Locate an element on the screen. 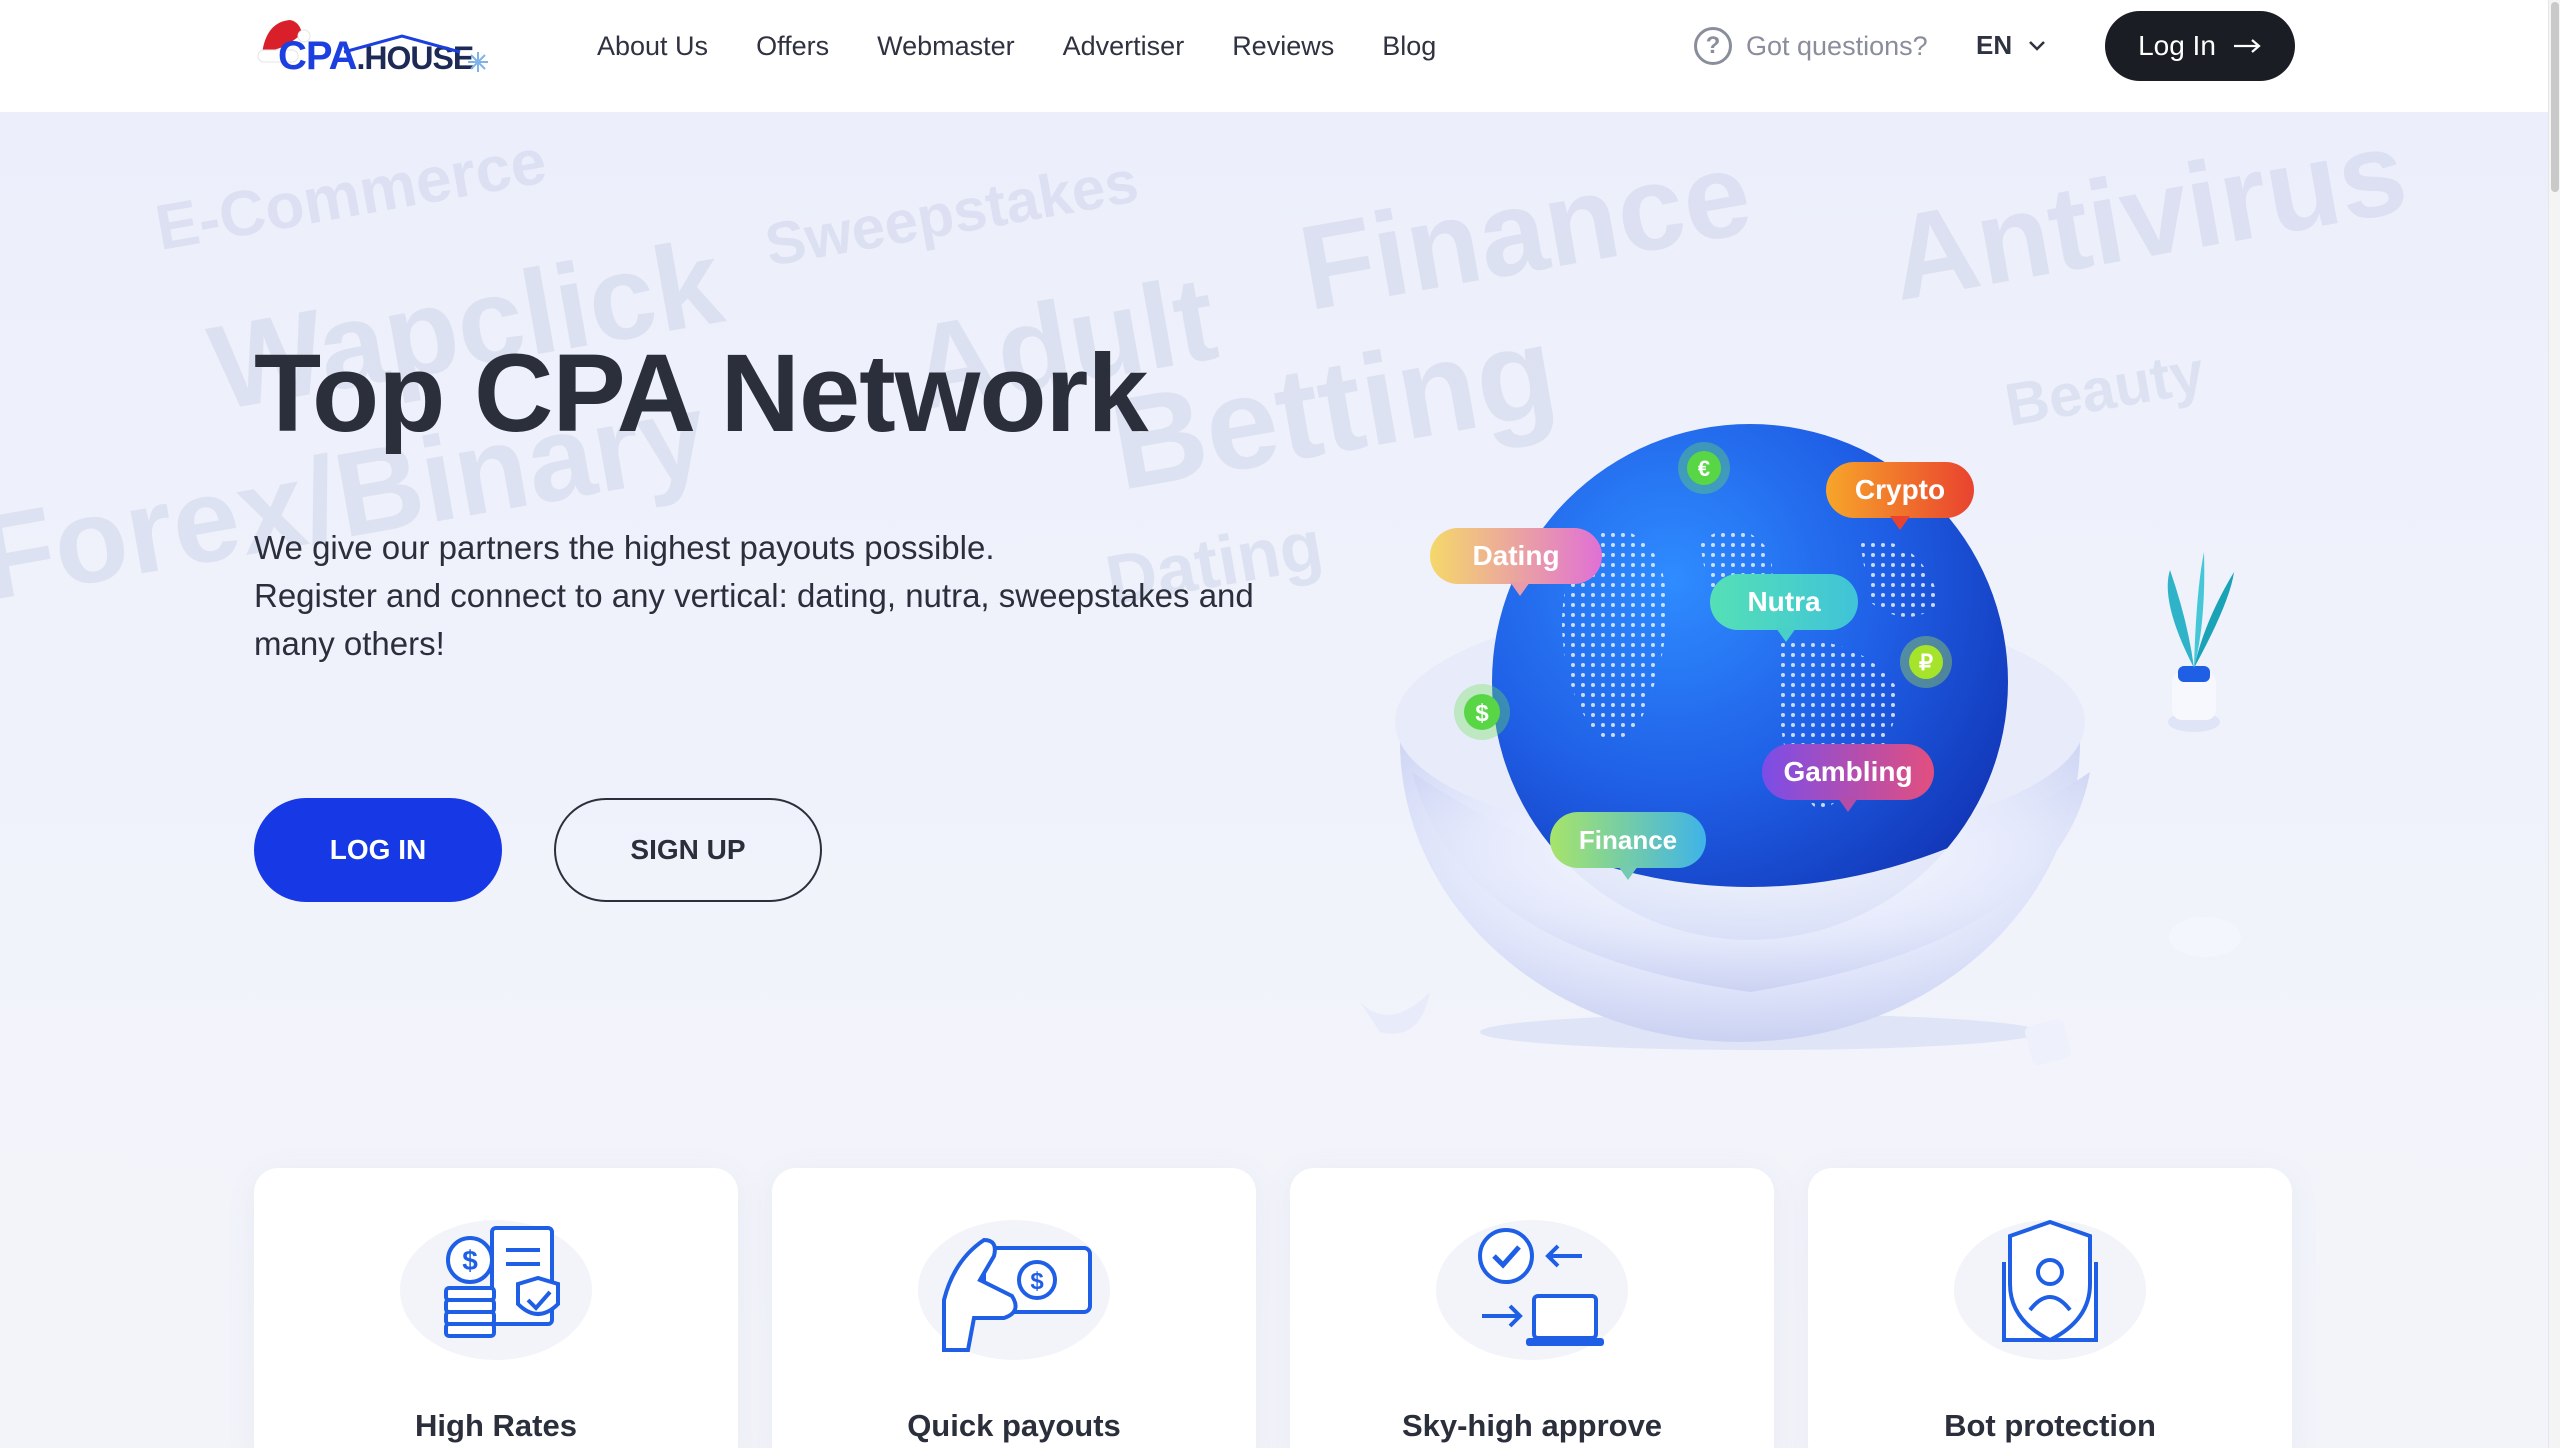 This screenshot has width=2560, height=1448. coin-euro: € is located at coordinates (1704, 468).